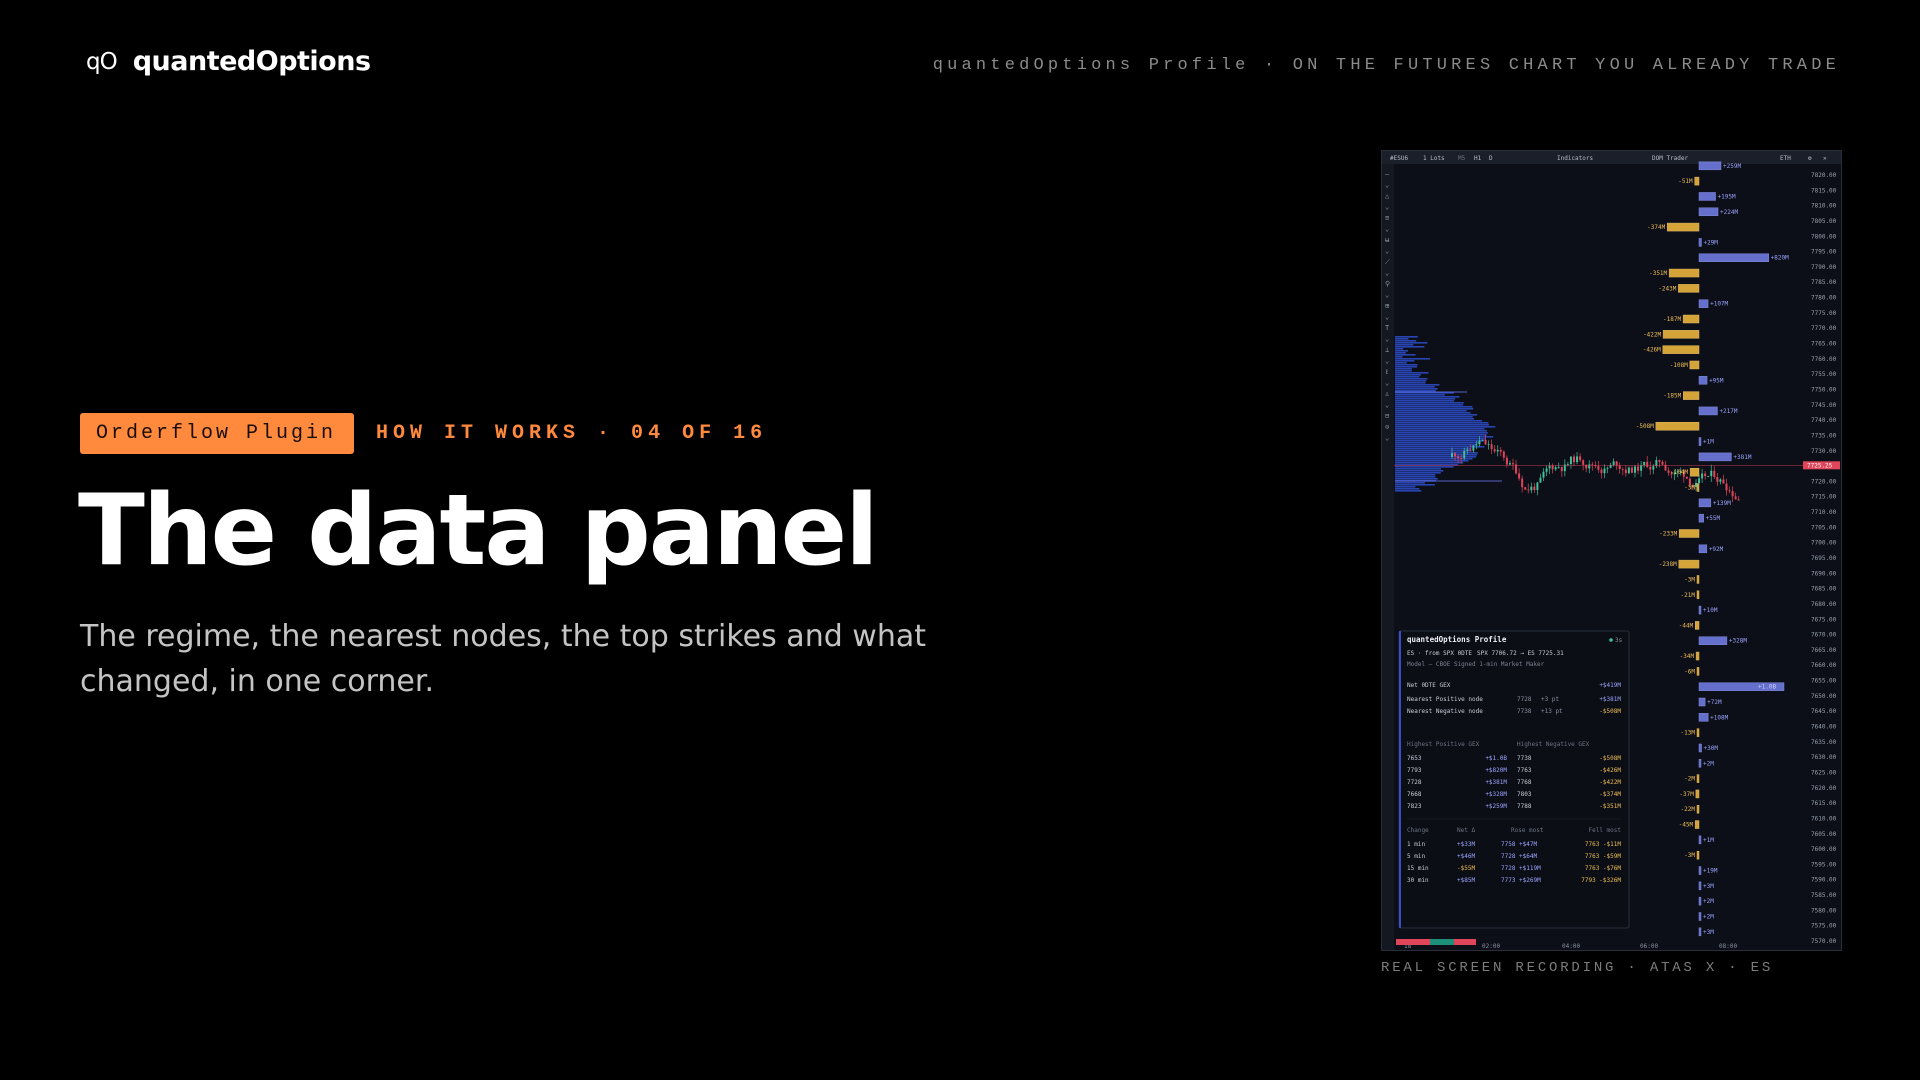 The height and width of the screenshot is (1080, 1920). What do you see at coordinates (251, 61) in the screenshot?
I see `brand-name: quantedOptions` at bounding box center [251, 61].